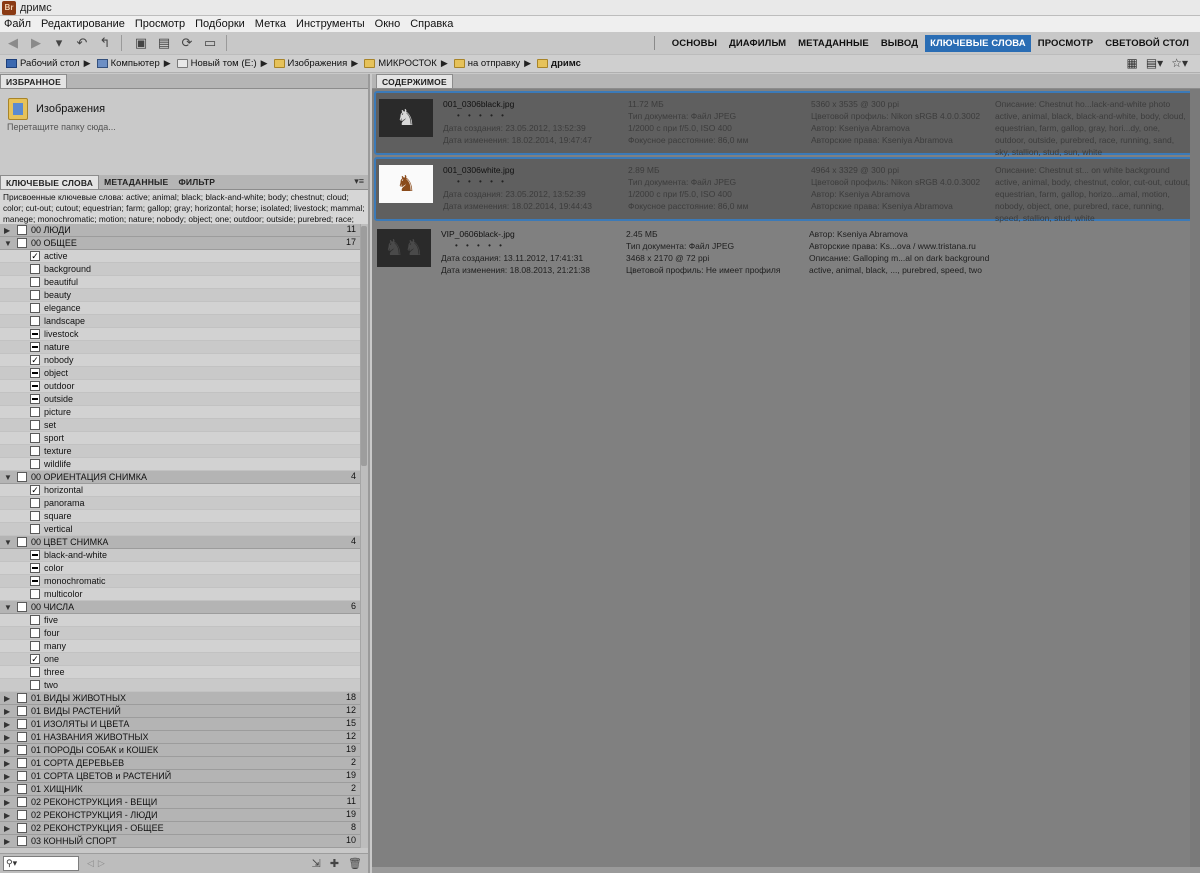 This screenshot has width=1200, height=873. I want to click on tab-filter: ФИЛЬТР, so click(196, 182).